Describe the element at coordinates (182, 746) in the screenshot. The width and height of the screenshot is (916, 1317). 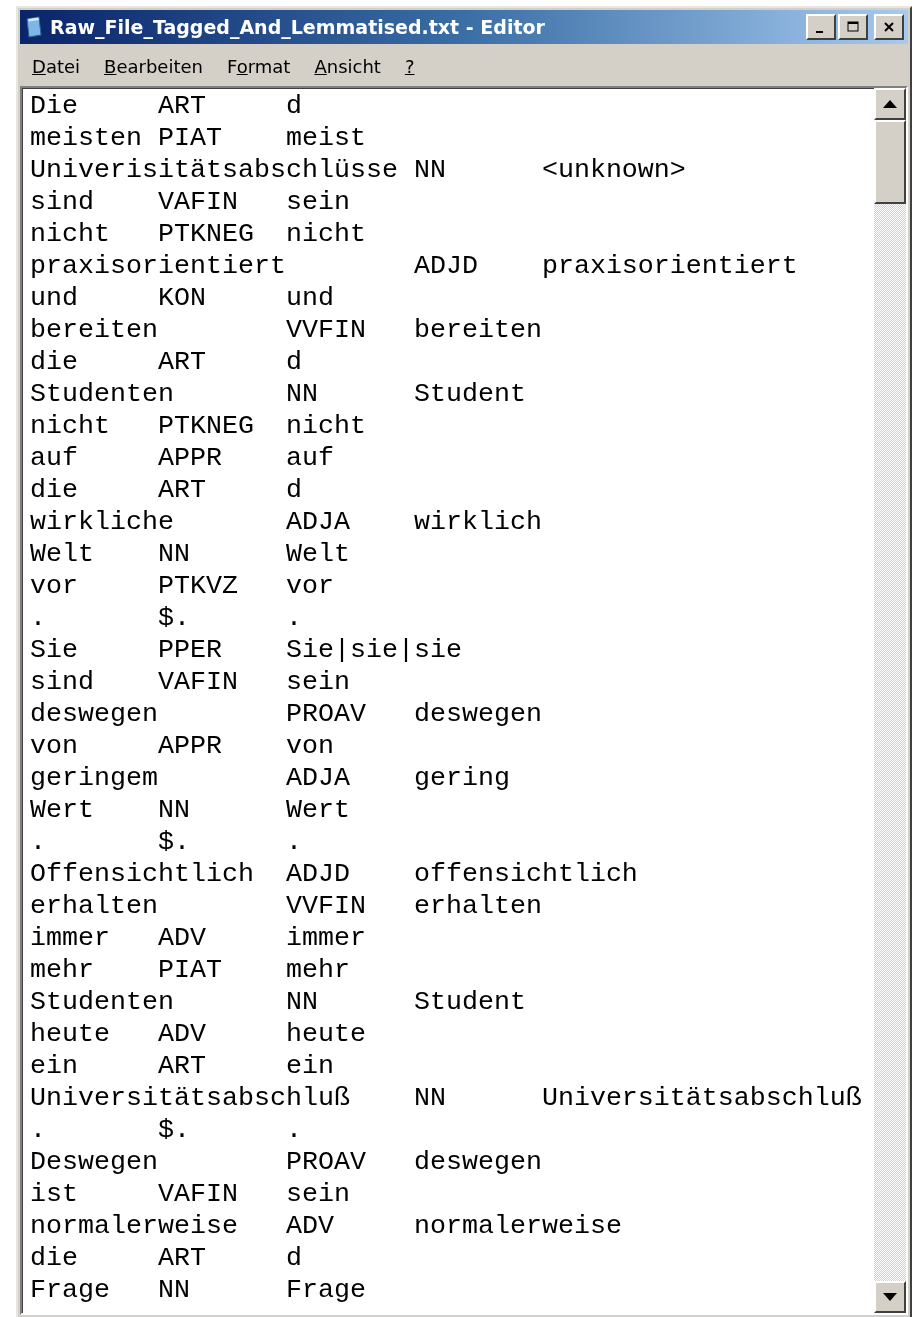
I see `text-line: von APPR von` at that location.